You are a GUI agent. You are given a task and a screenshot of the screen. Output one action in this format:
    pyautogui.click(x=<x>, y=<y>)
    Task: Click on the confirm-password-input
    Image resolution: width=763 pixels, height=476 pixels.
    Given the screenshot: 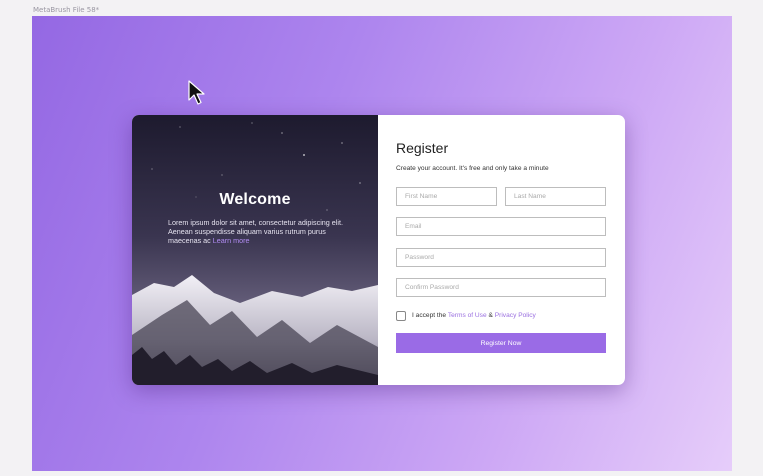 What is the action you would take?
    pyautogui.click(x=501, y=287)
    